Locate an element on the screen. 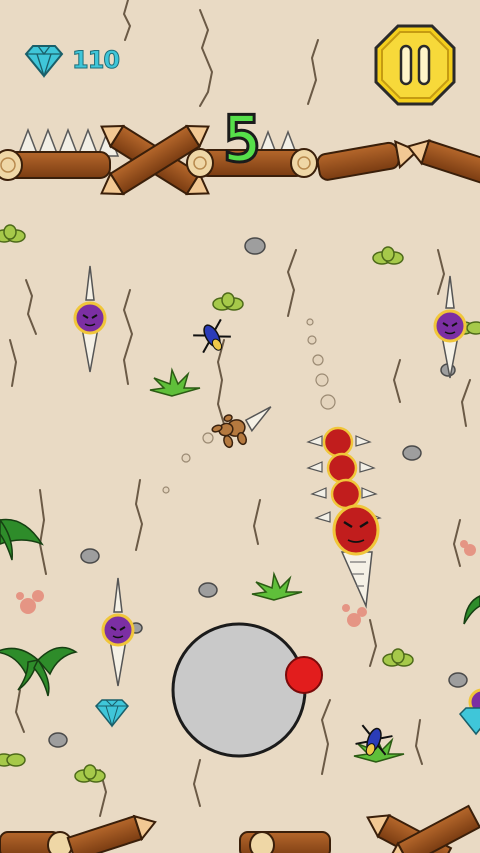  joystick-base is located at coordinates (239, 690).